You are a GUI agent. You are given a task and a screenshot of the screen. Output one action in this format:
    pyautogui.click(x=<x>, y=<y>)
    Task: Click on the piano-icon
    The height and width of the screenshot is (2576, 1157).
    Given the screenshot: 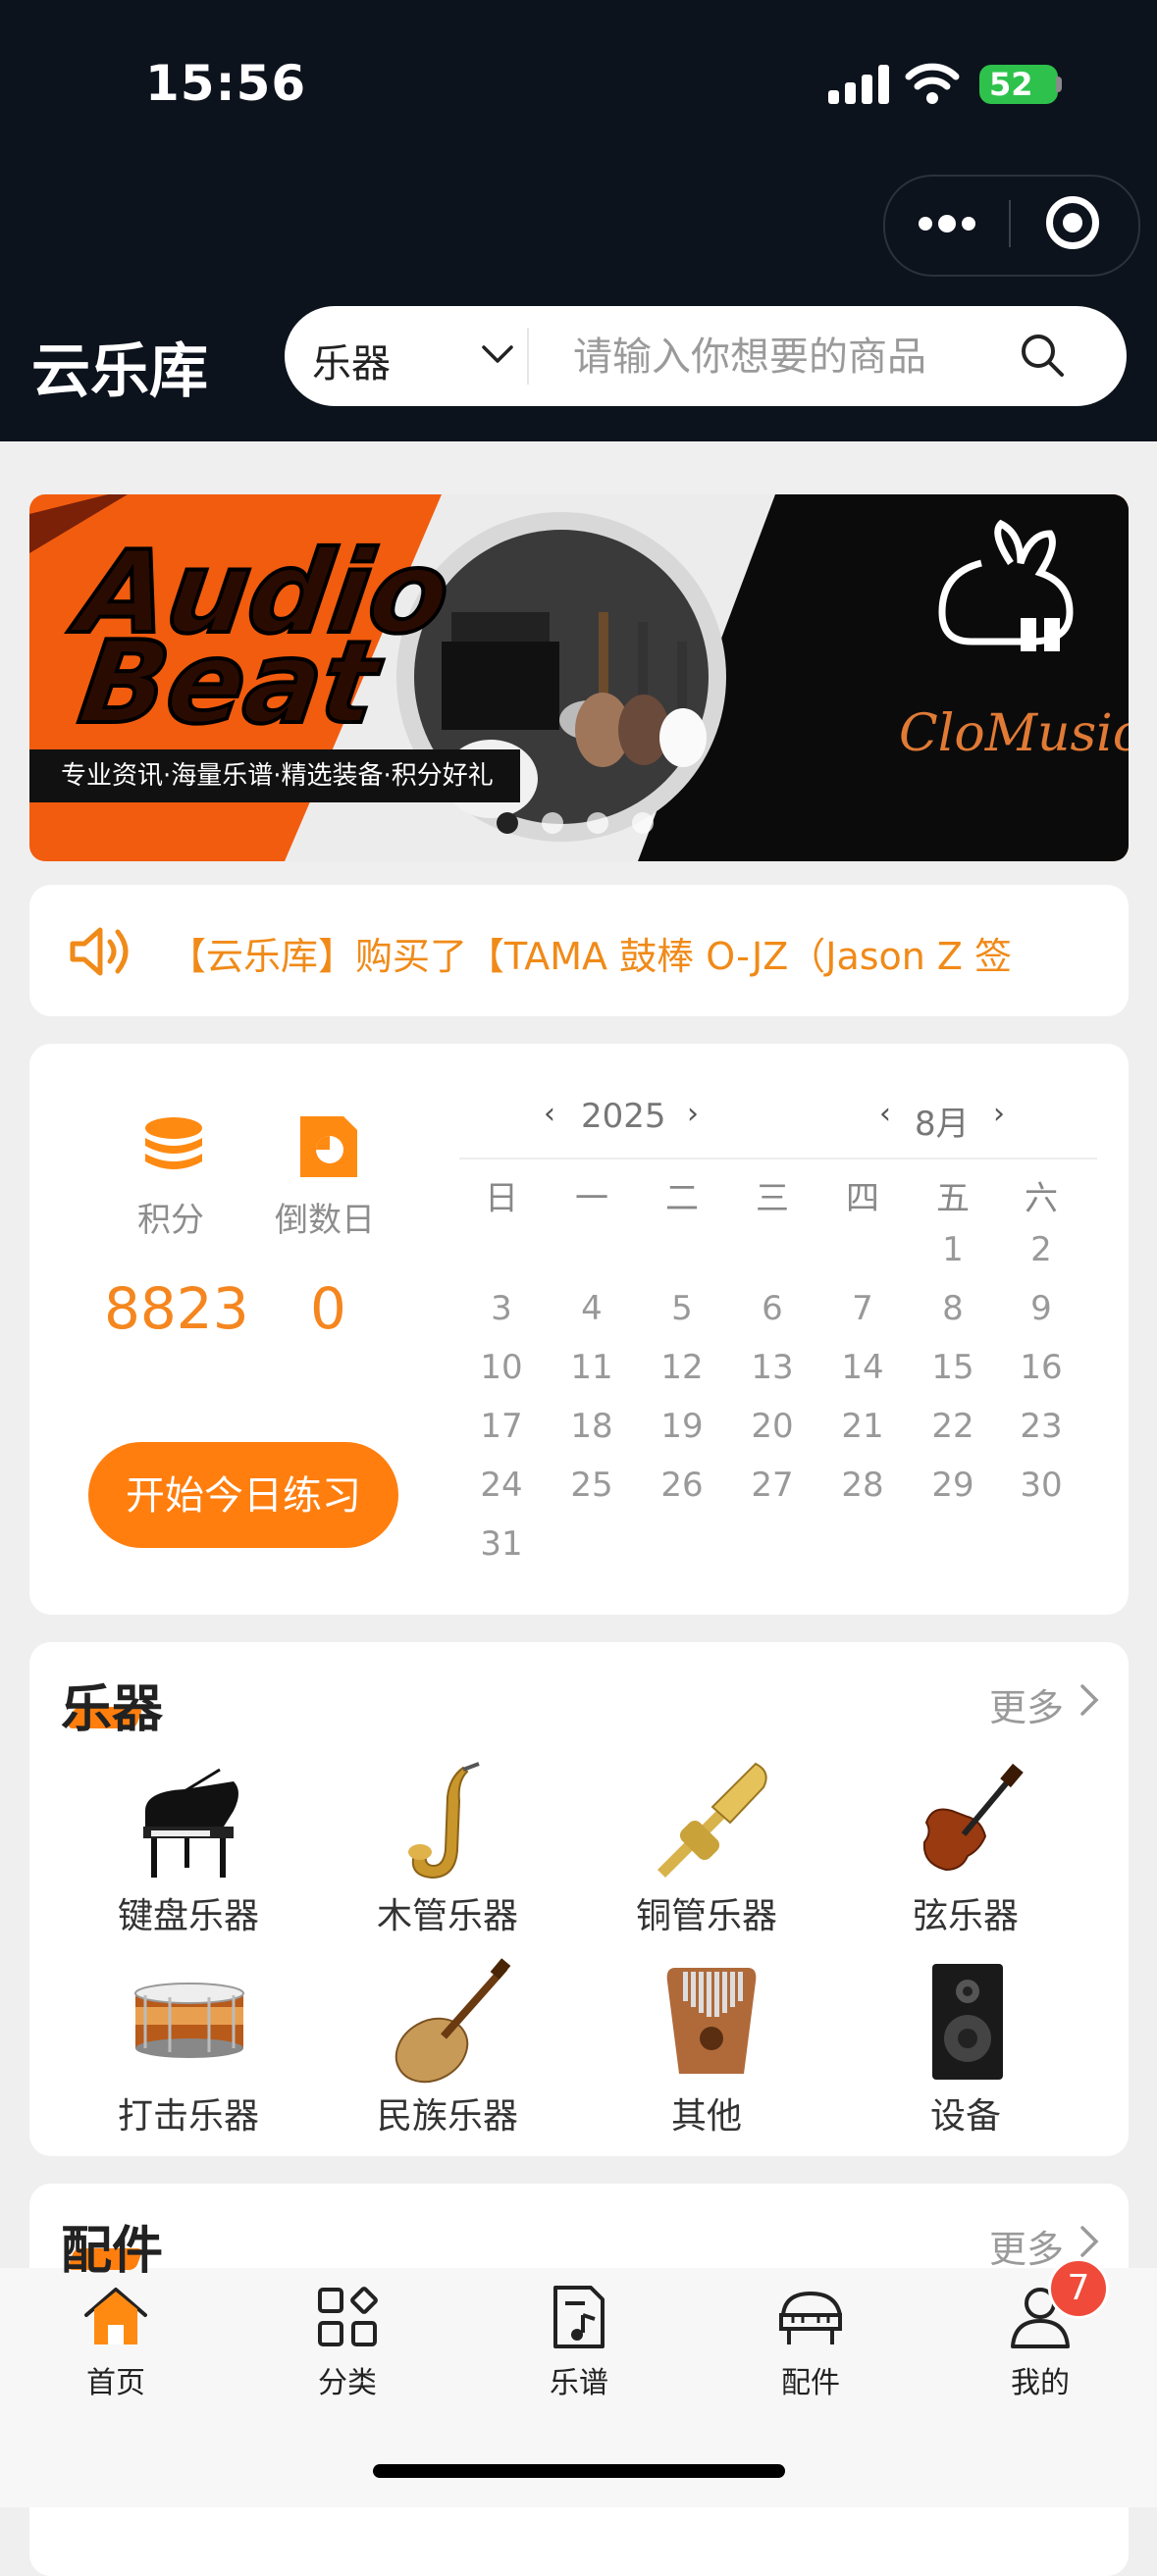 What is the action you would take?
    pyautogui.click(x=190, y=1825)
    